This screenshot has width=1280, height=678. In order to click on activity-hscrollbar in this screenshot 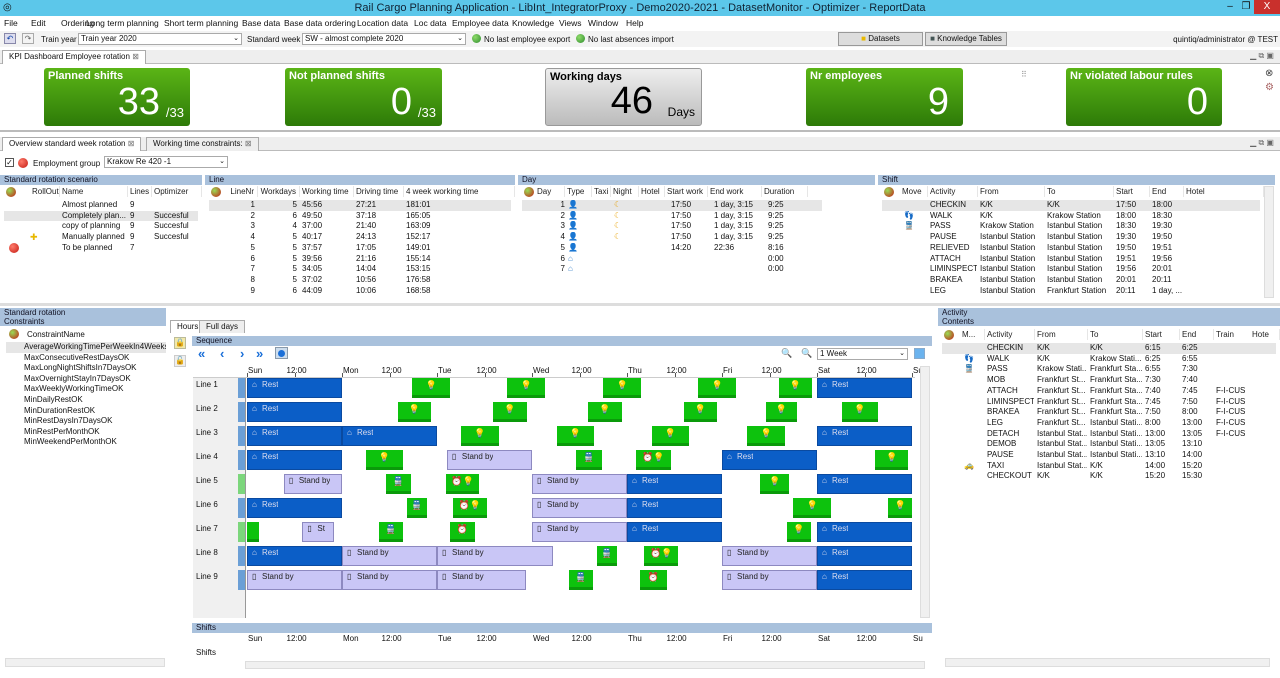, I will do `click(1107, 662)`.